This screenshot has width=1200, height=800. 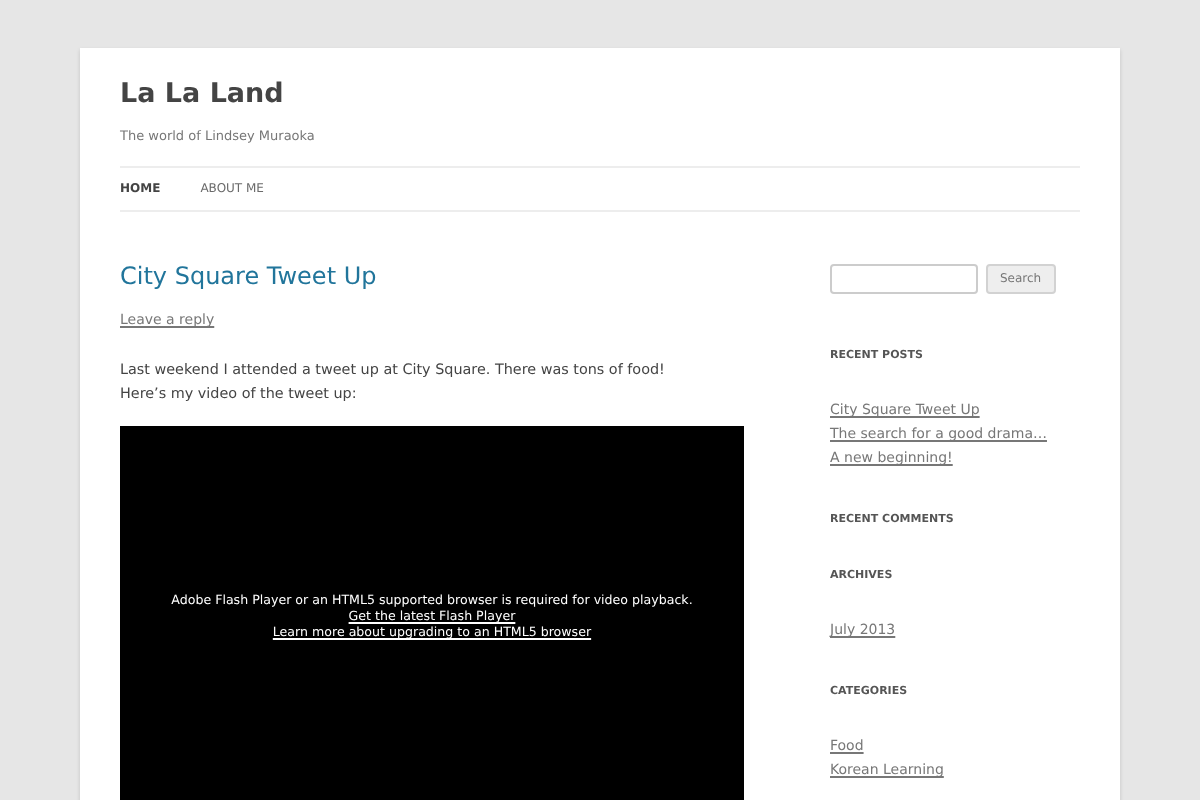 I want to click on post-title: City Square Tweet Up, so click(x=432, y=276).